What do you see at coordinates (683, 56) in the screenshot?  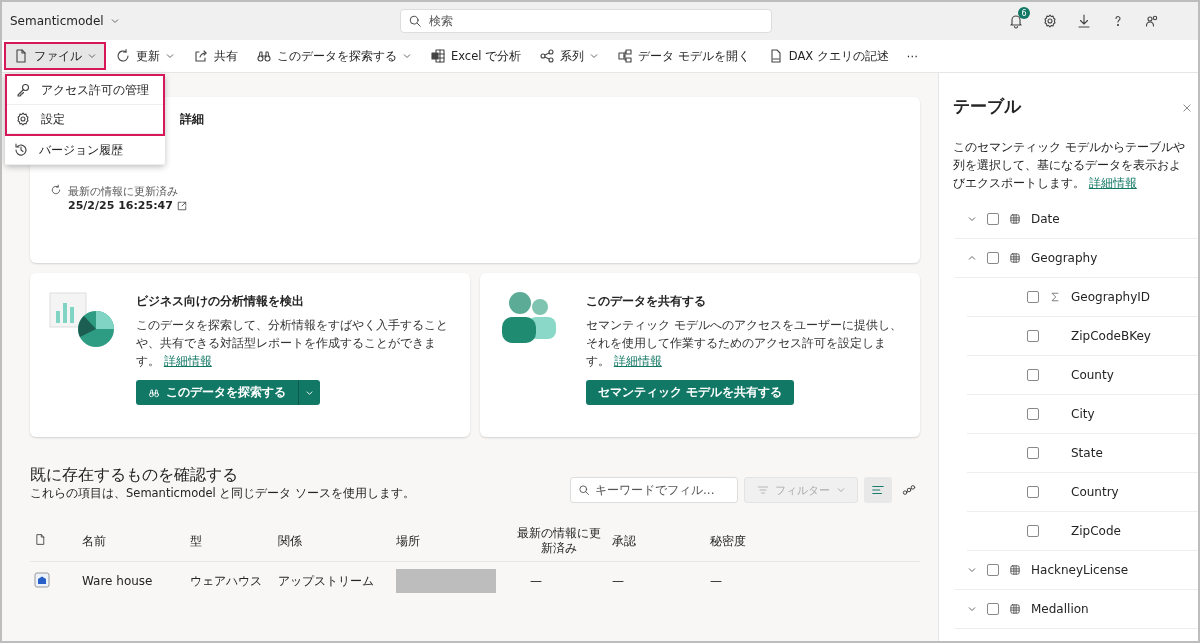 I see `toolbar-button: データ モデルを開く` at bounding box center [683, 56].